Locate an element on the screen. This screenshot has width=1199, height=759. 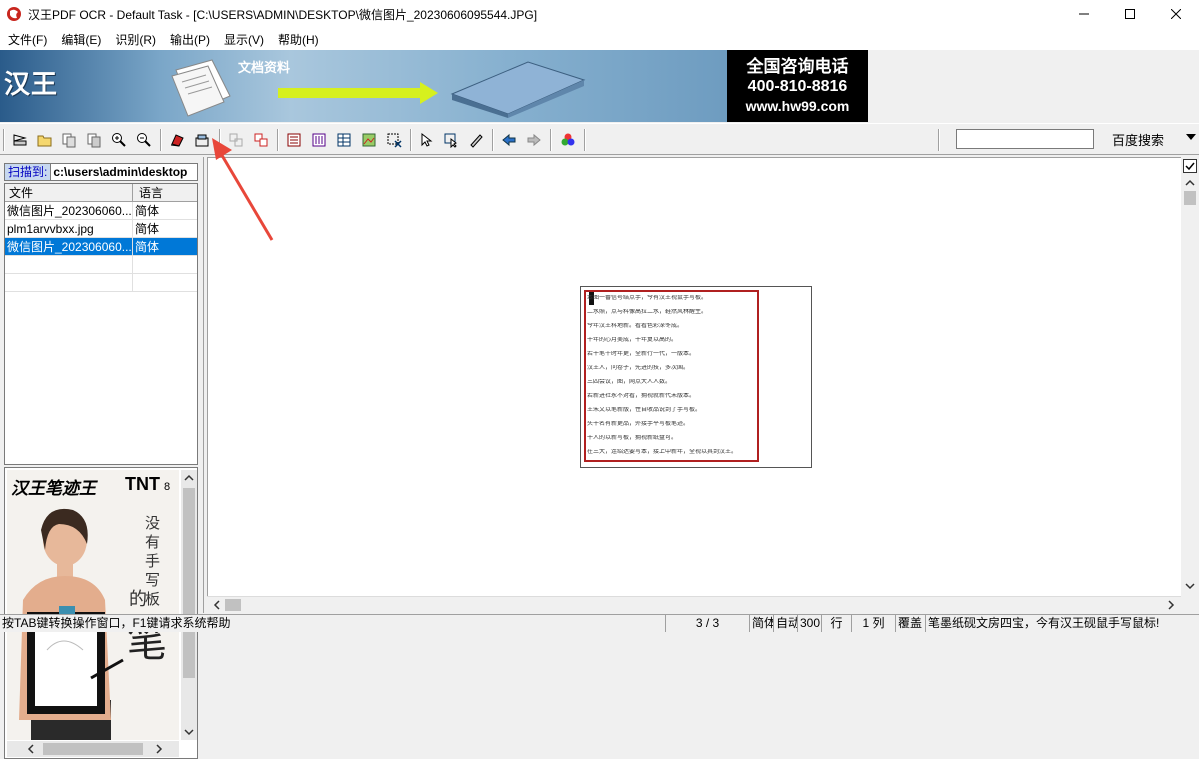
banner-website: www.hw99.com is located at coordinates (797, 106).